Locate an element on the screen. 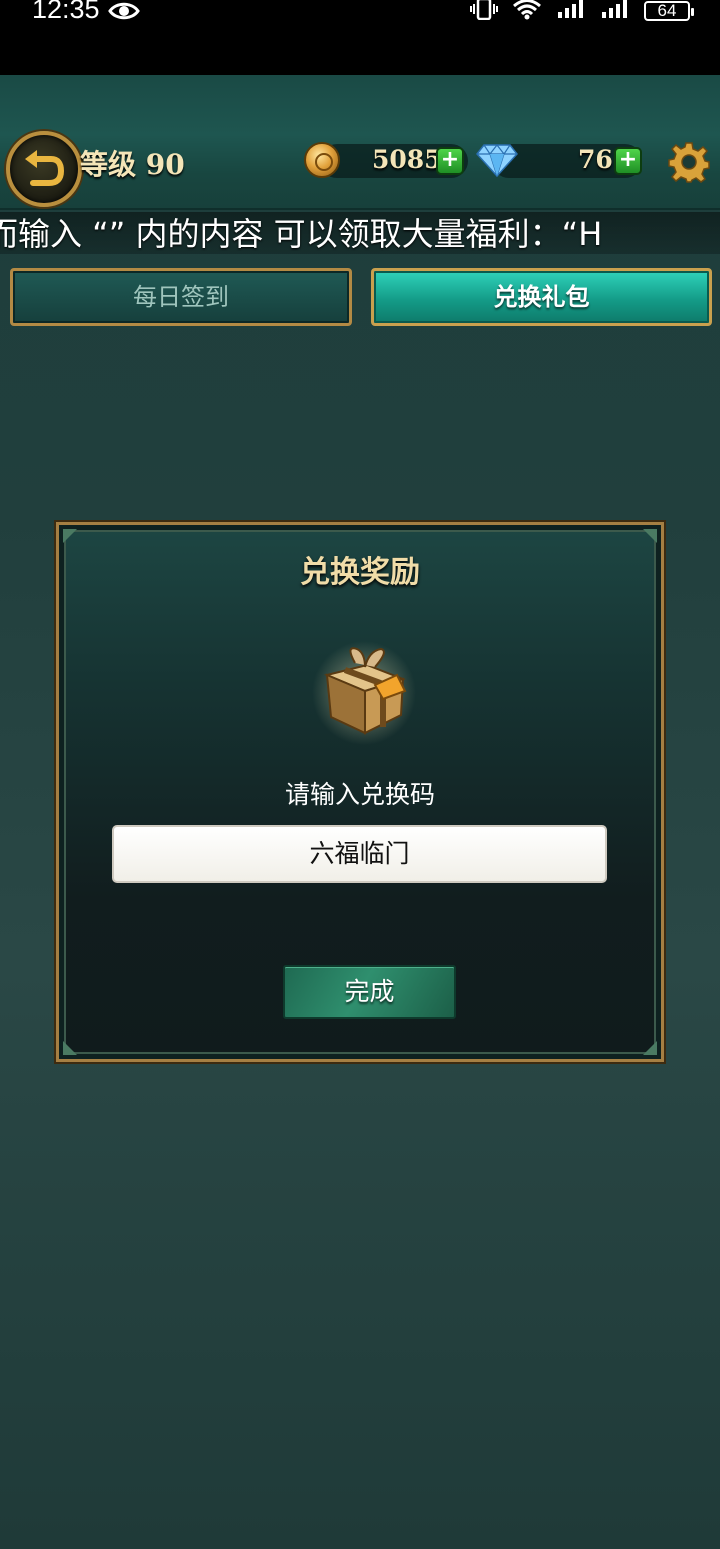 This screenshot has height=1549, width=720. announcement-text: 而输入 “” 内的内容 可以领取大量福利：“H is located at coordinates (301, 234).